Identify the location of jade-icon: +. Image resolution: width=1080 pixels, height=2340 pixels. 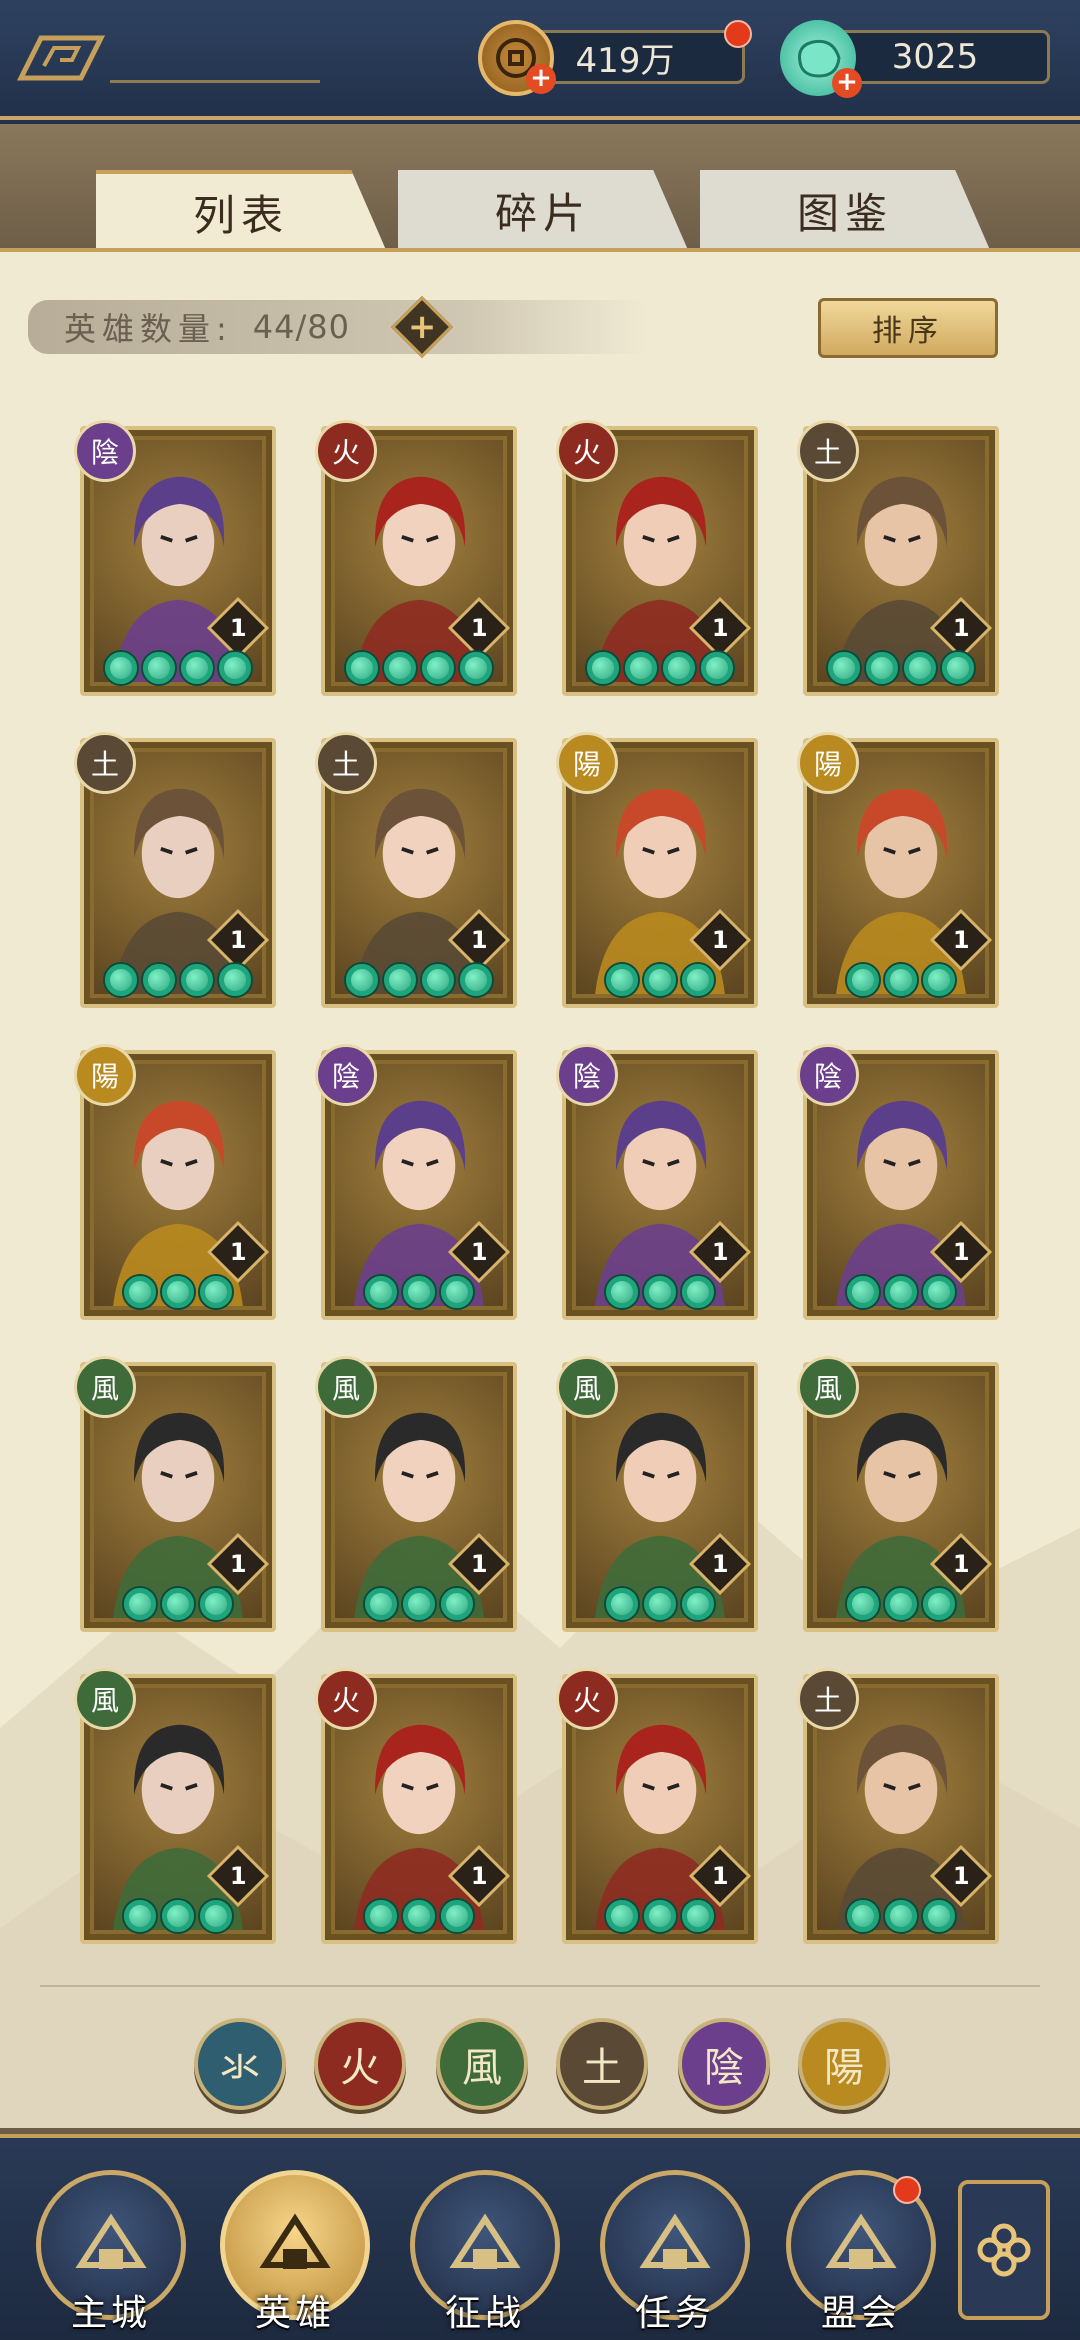
(821, 59).